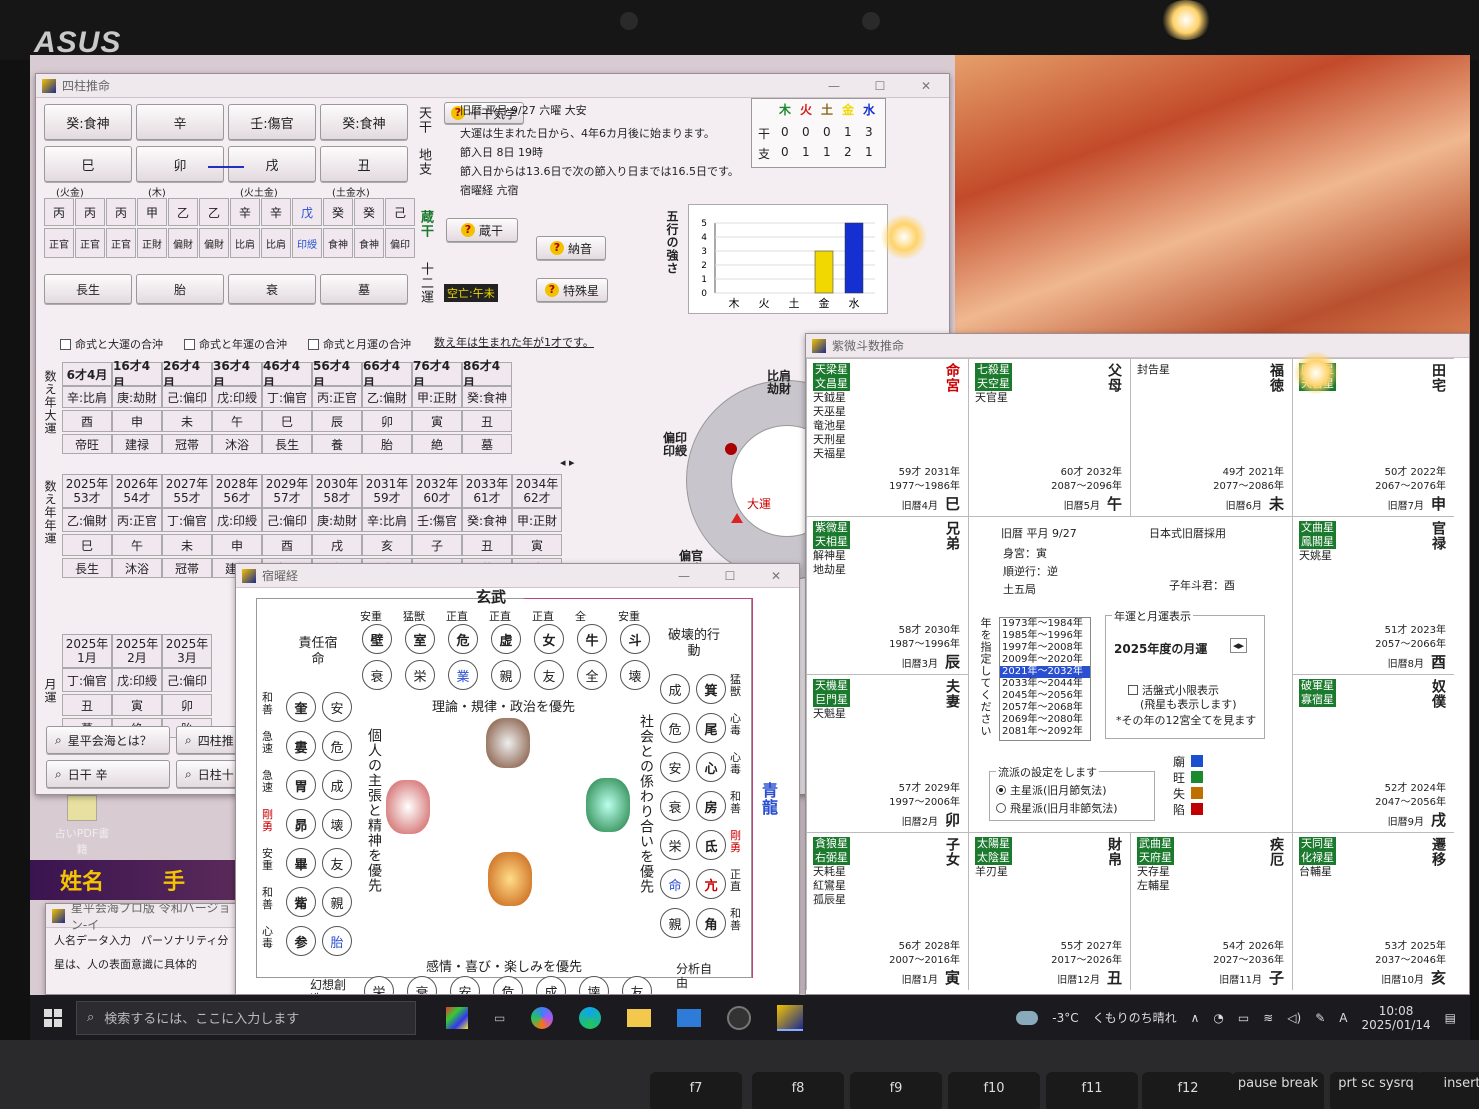 The image size is (1479, 1109). I want to click on clock: 10:08 2025/01/14, so click(1395, 1018).